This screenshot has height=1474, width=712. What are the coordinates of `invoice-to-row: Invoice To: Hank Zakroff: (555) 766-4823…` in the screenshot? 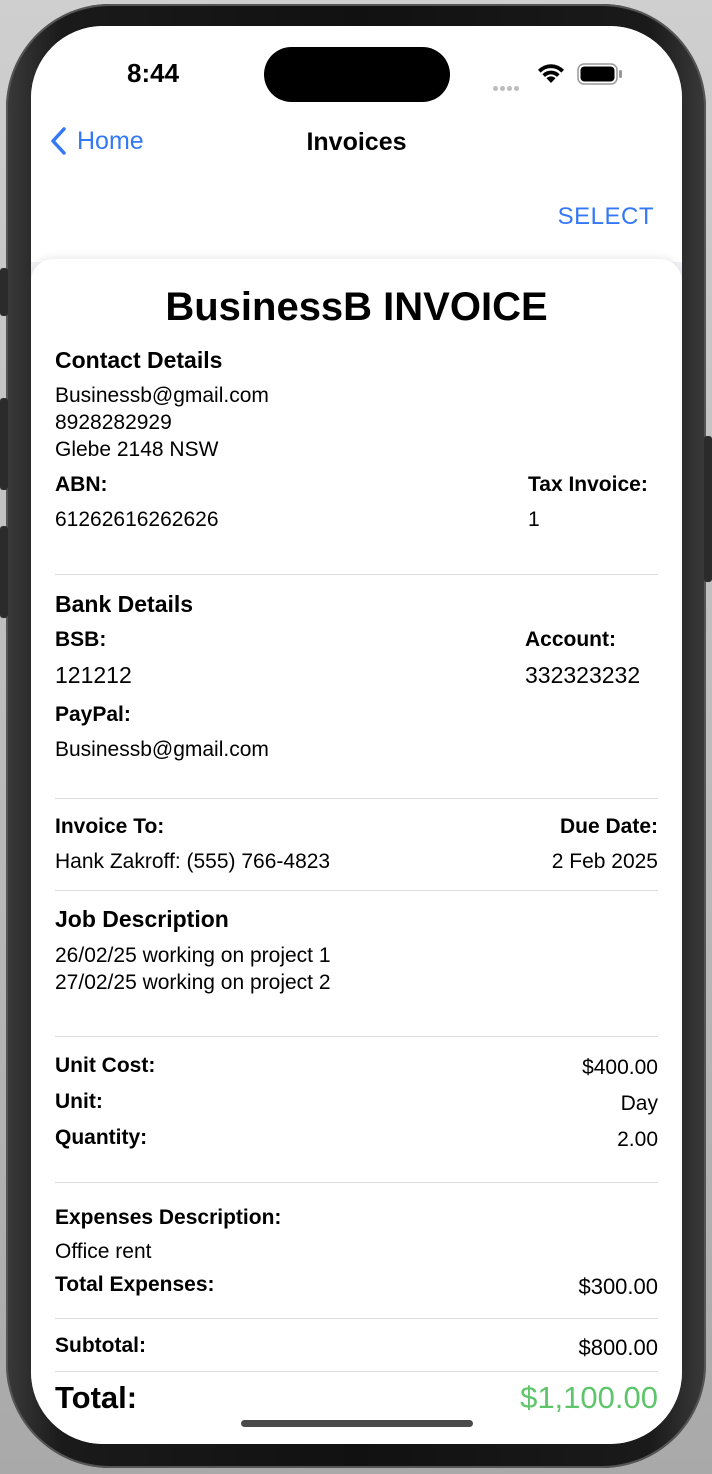 It's located at (356, 845).